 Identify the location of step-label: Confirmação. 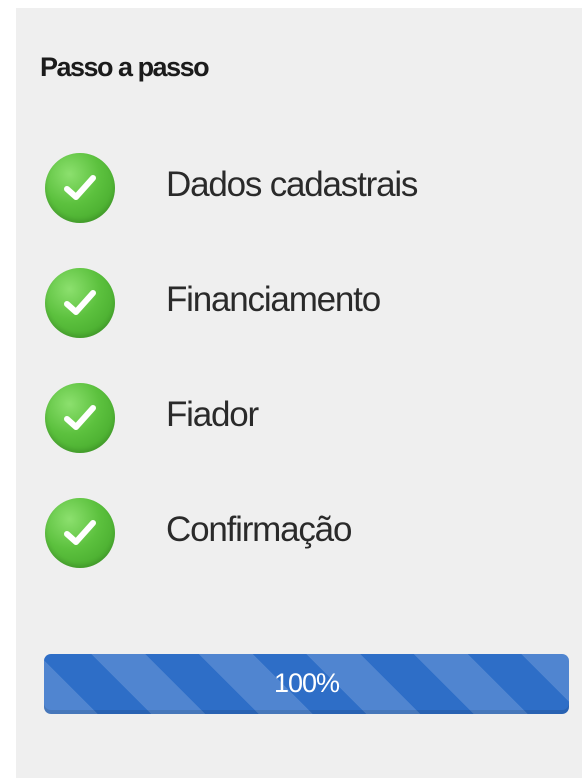
(259, 529).